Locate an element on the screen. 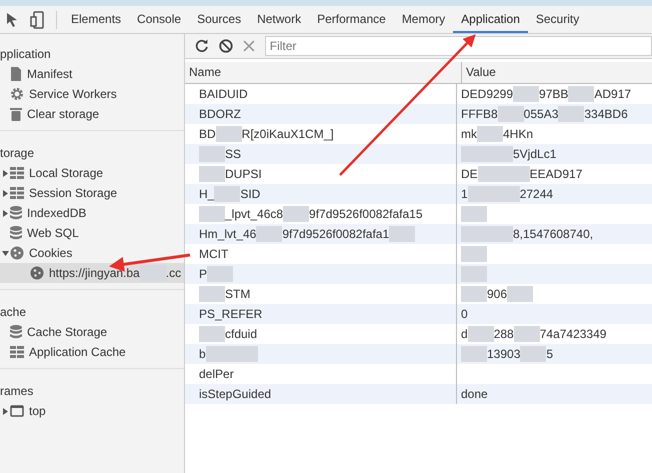 The height and width of the screenshot is (473, 652). table-cell: d is located at coordinates (464, 334).